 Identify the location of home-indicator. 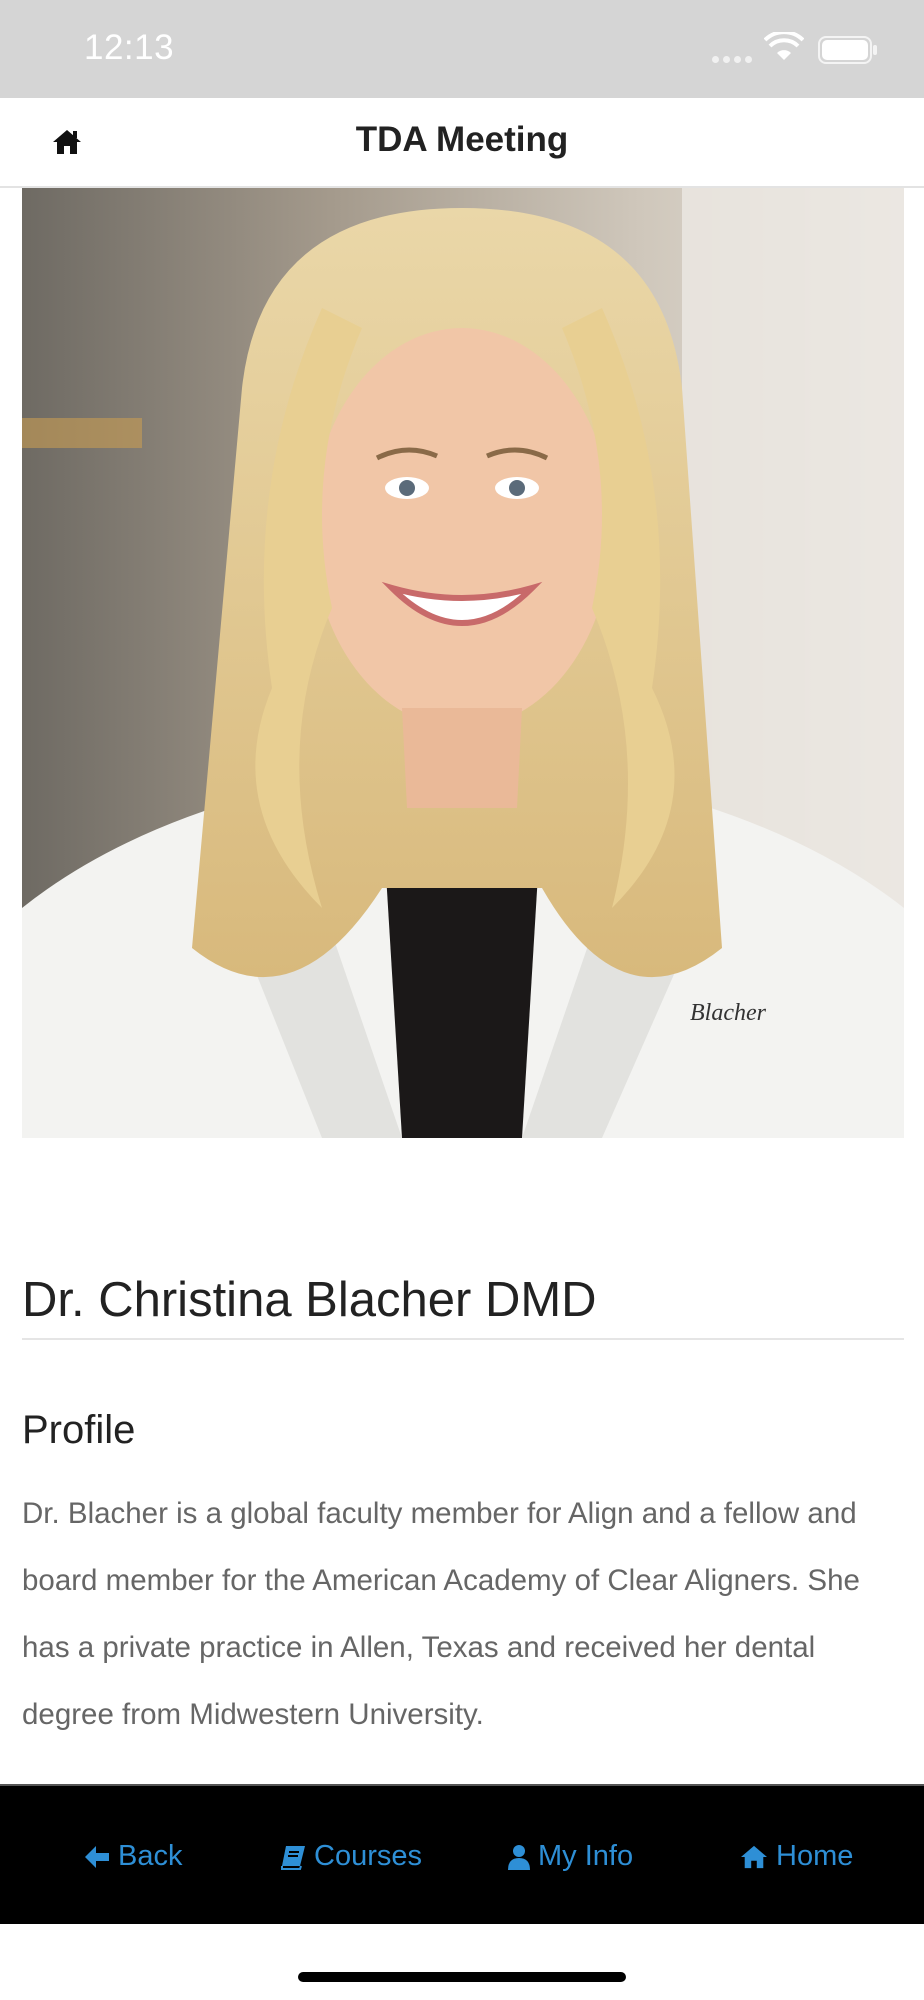
(462, 1977).